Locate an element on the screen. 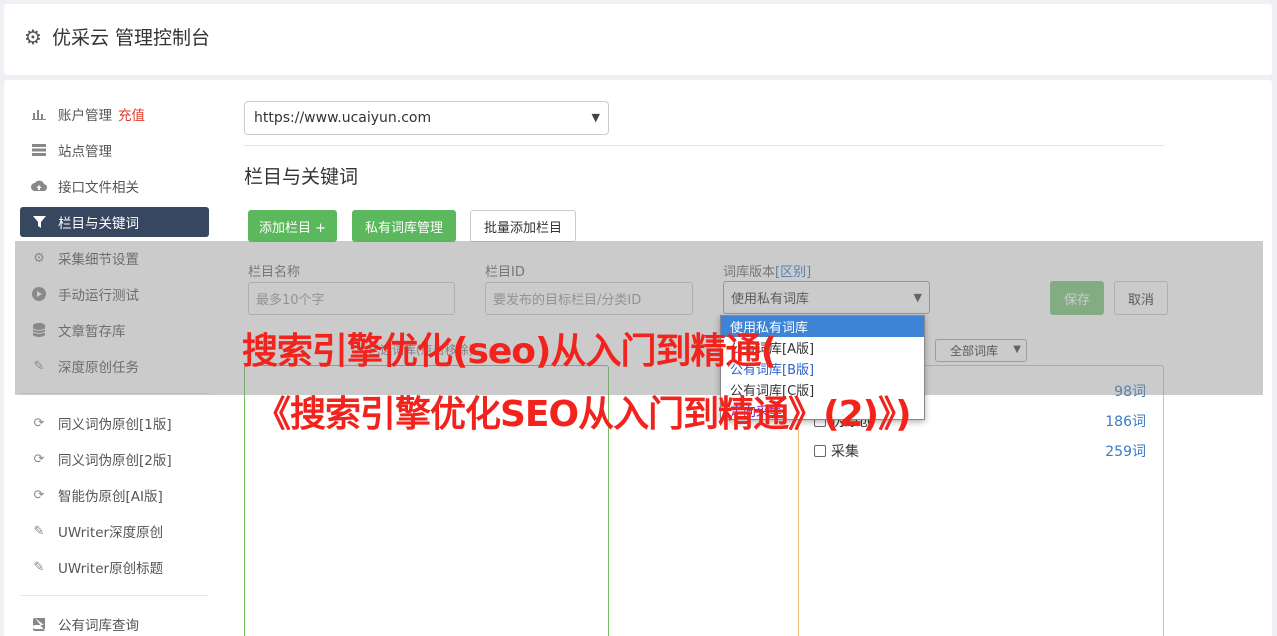 The height and width of the screenshot is (636, 1277). sidebar-item-label: 智能伪原创[AI版] is located at coordinates (110, 497).